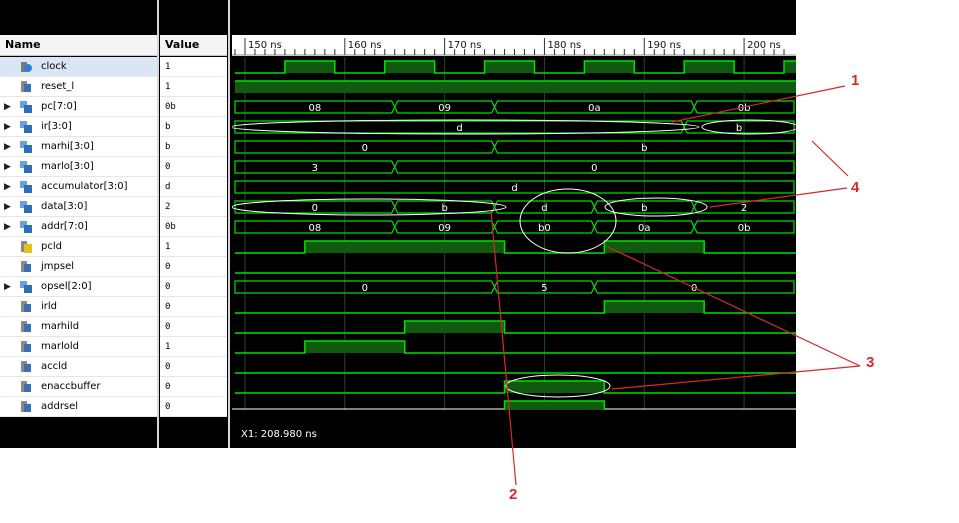  I want to click on annotation-label-2: 2, so click(513, 494).